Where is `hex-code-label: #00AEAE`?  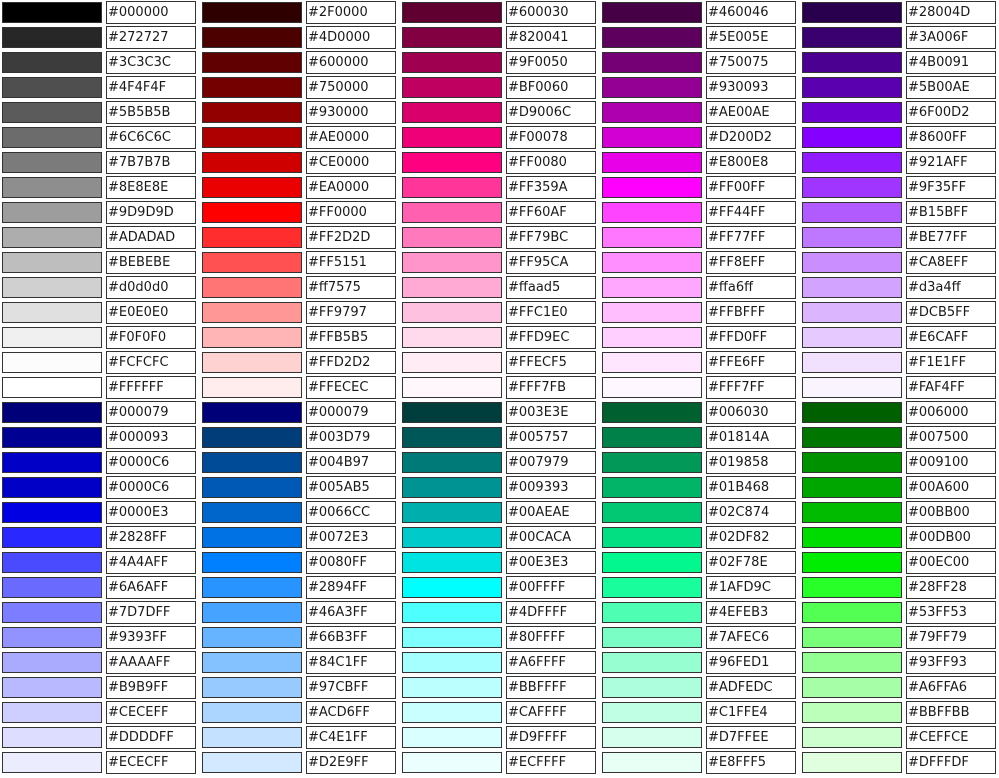 hex-code-label: #00AEAE is located at coordinates (551, 512).